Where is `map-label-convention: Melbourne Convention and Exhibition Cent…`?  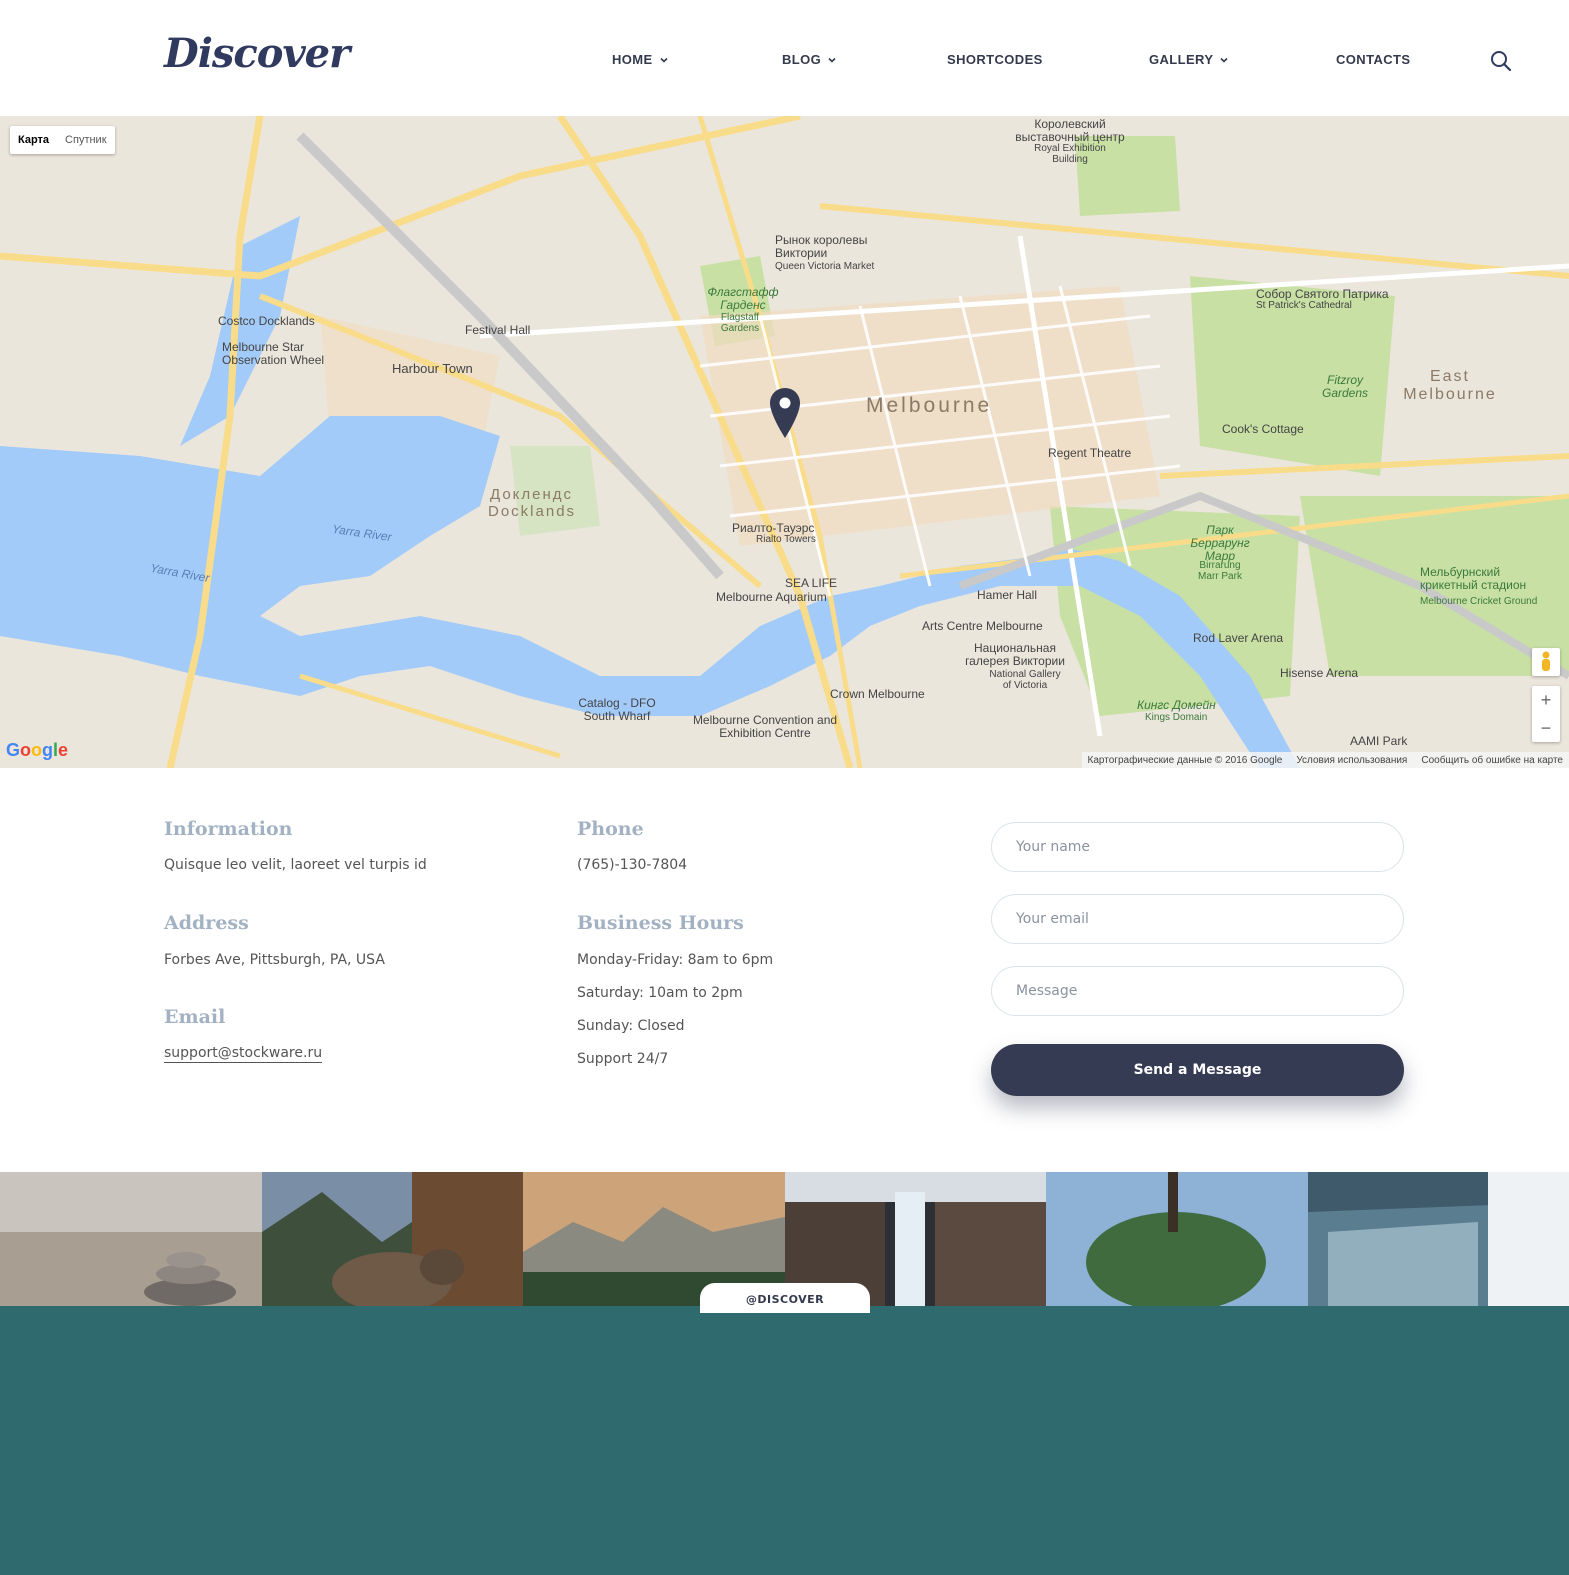
map-label-convention: Melbourne Convention and Exhibition Cent… is located at coordinates (765, 726).